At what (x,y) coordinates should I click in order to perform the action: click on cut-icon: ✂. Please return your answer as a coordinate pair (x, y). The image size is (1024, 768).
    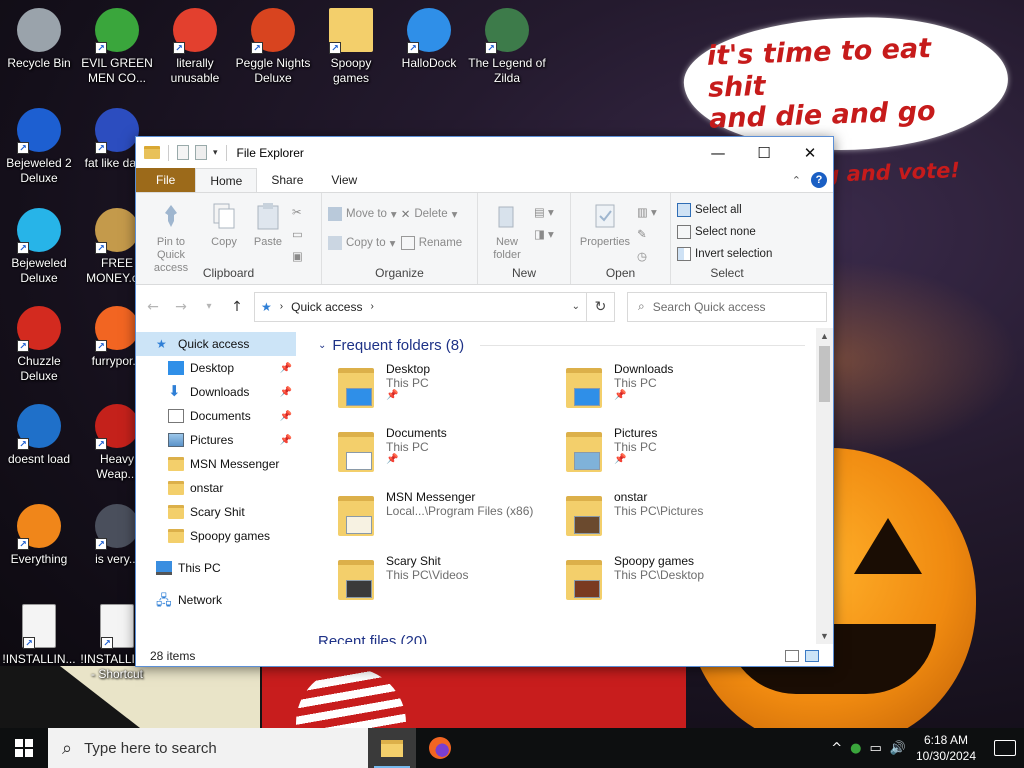
    Looking at the image, I should click on (297, 212).